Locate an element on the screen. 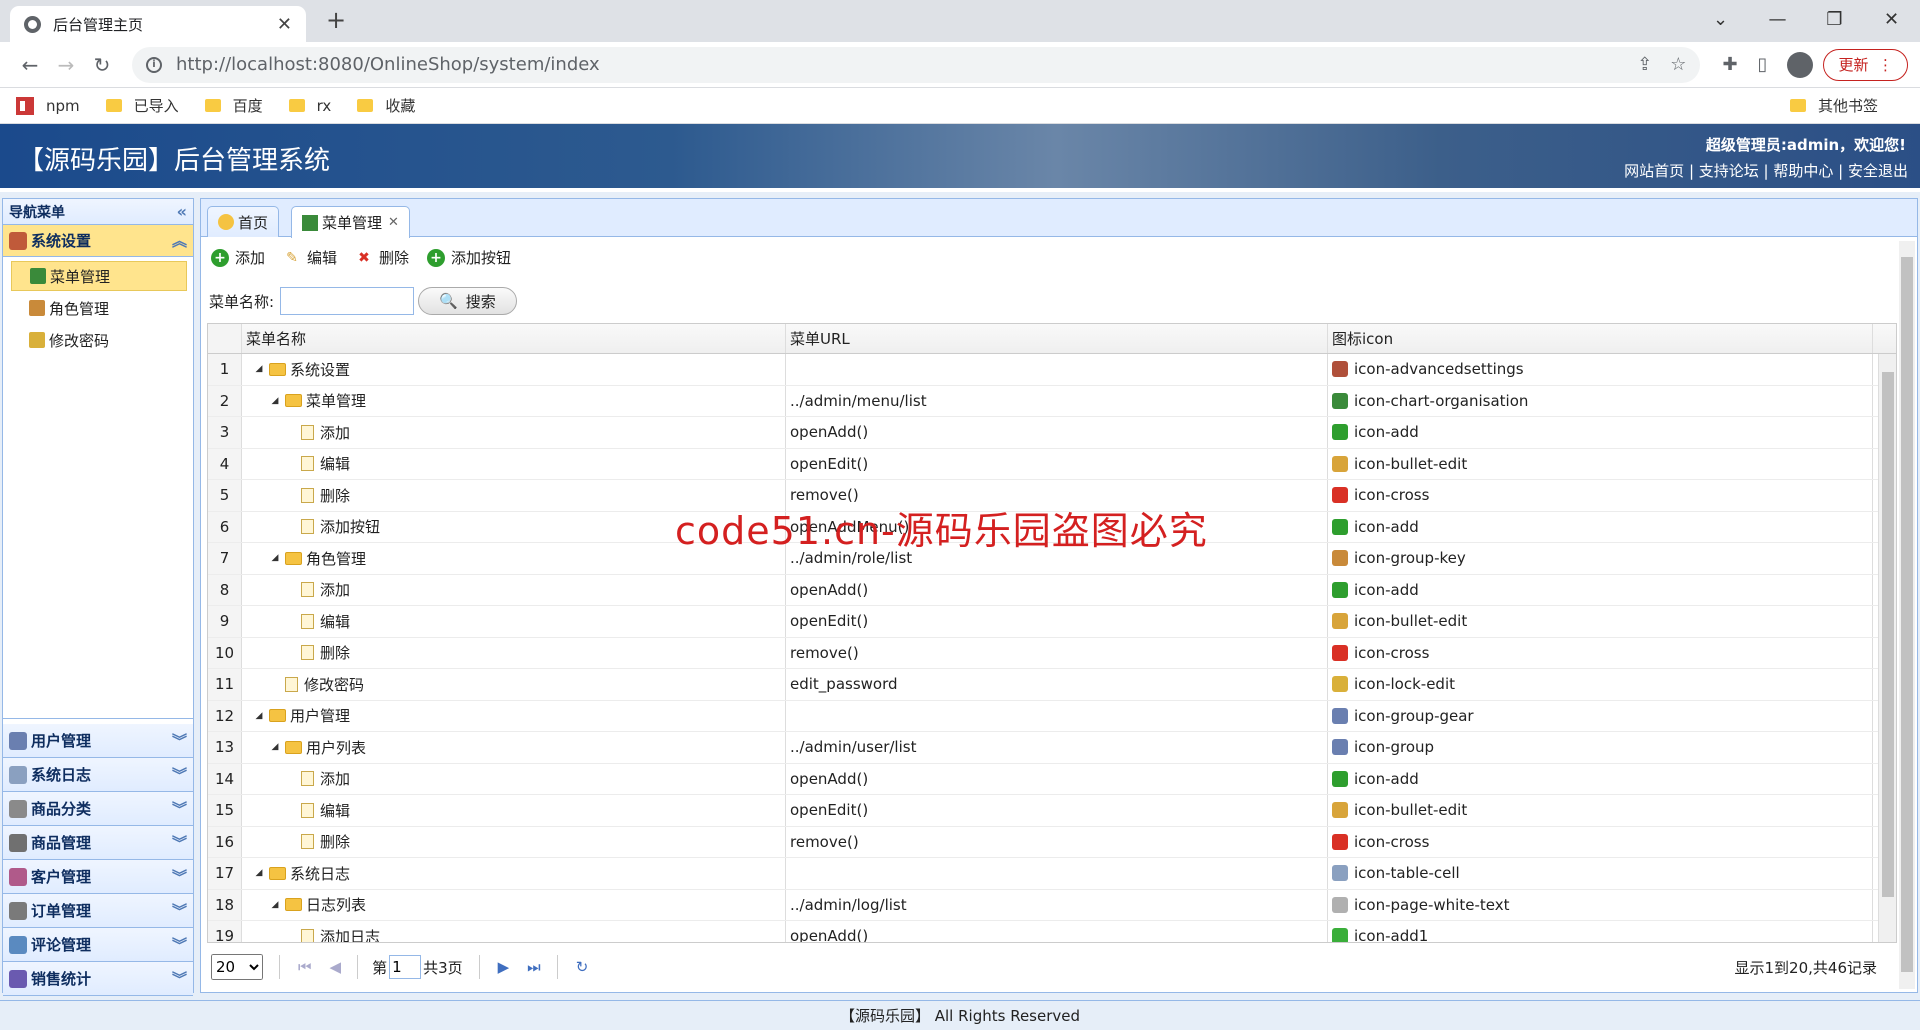  tab-home: 首页 is located at coordinates (243, 221).